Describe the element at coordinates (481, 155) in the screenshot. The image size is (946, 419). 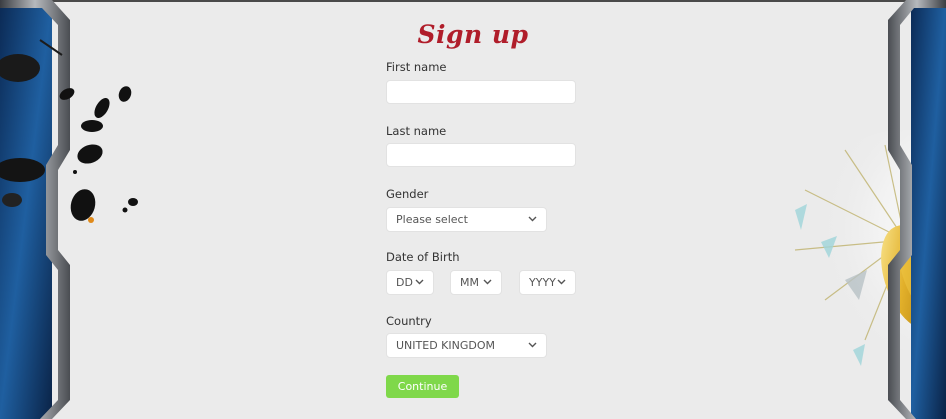
I see `last-name-field` at that location.